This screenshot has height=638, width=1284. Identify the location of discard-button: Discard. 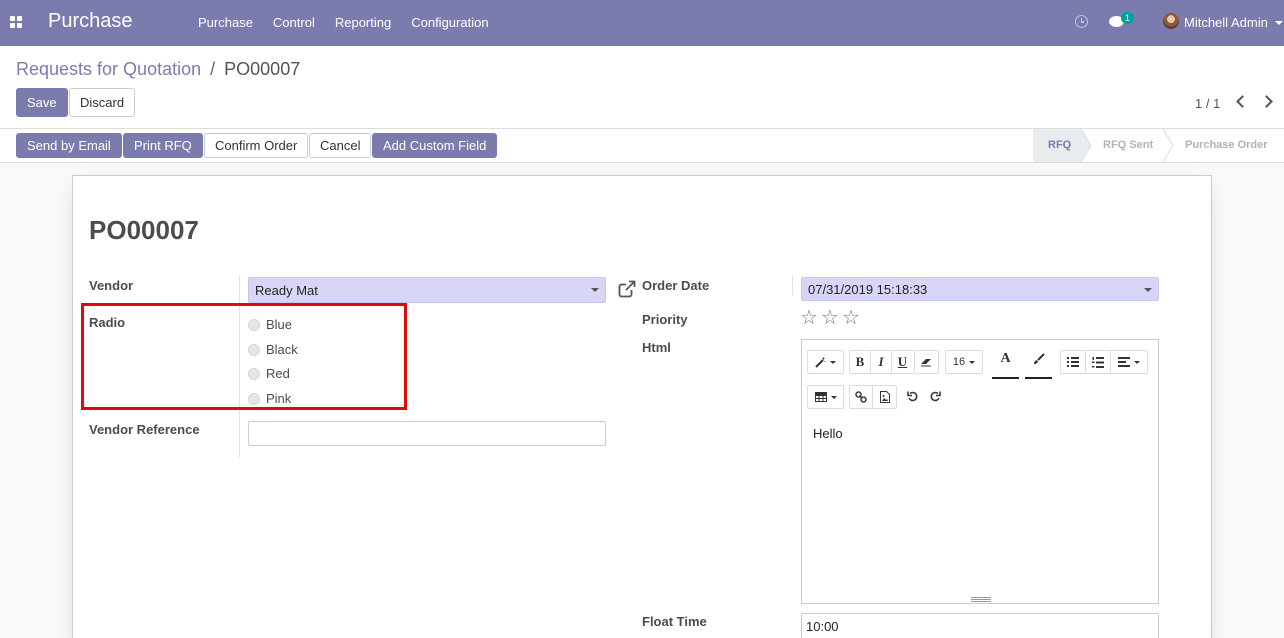
(102, 102).